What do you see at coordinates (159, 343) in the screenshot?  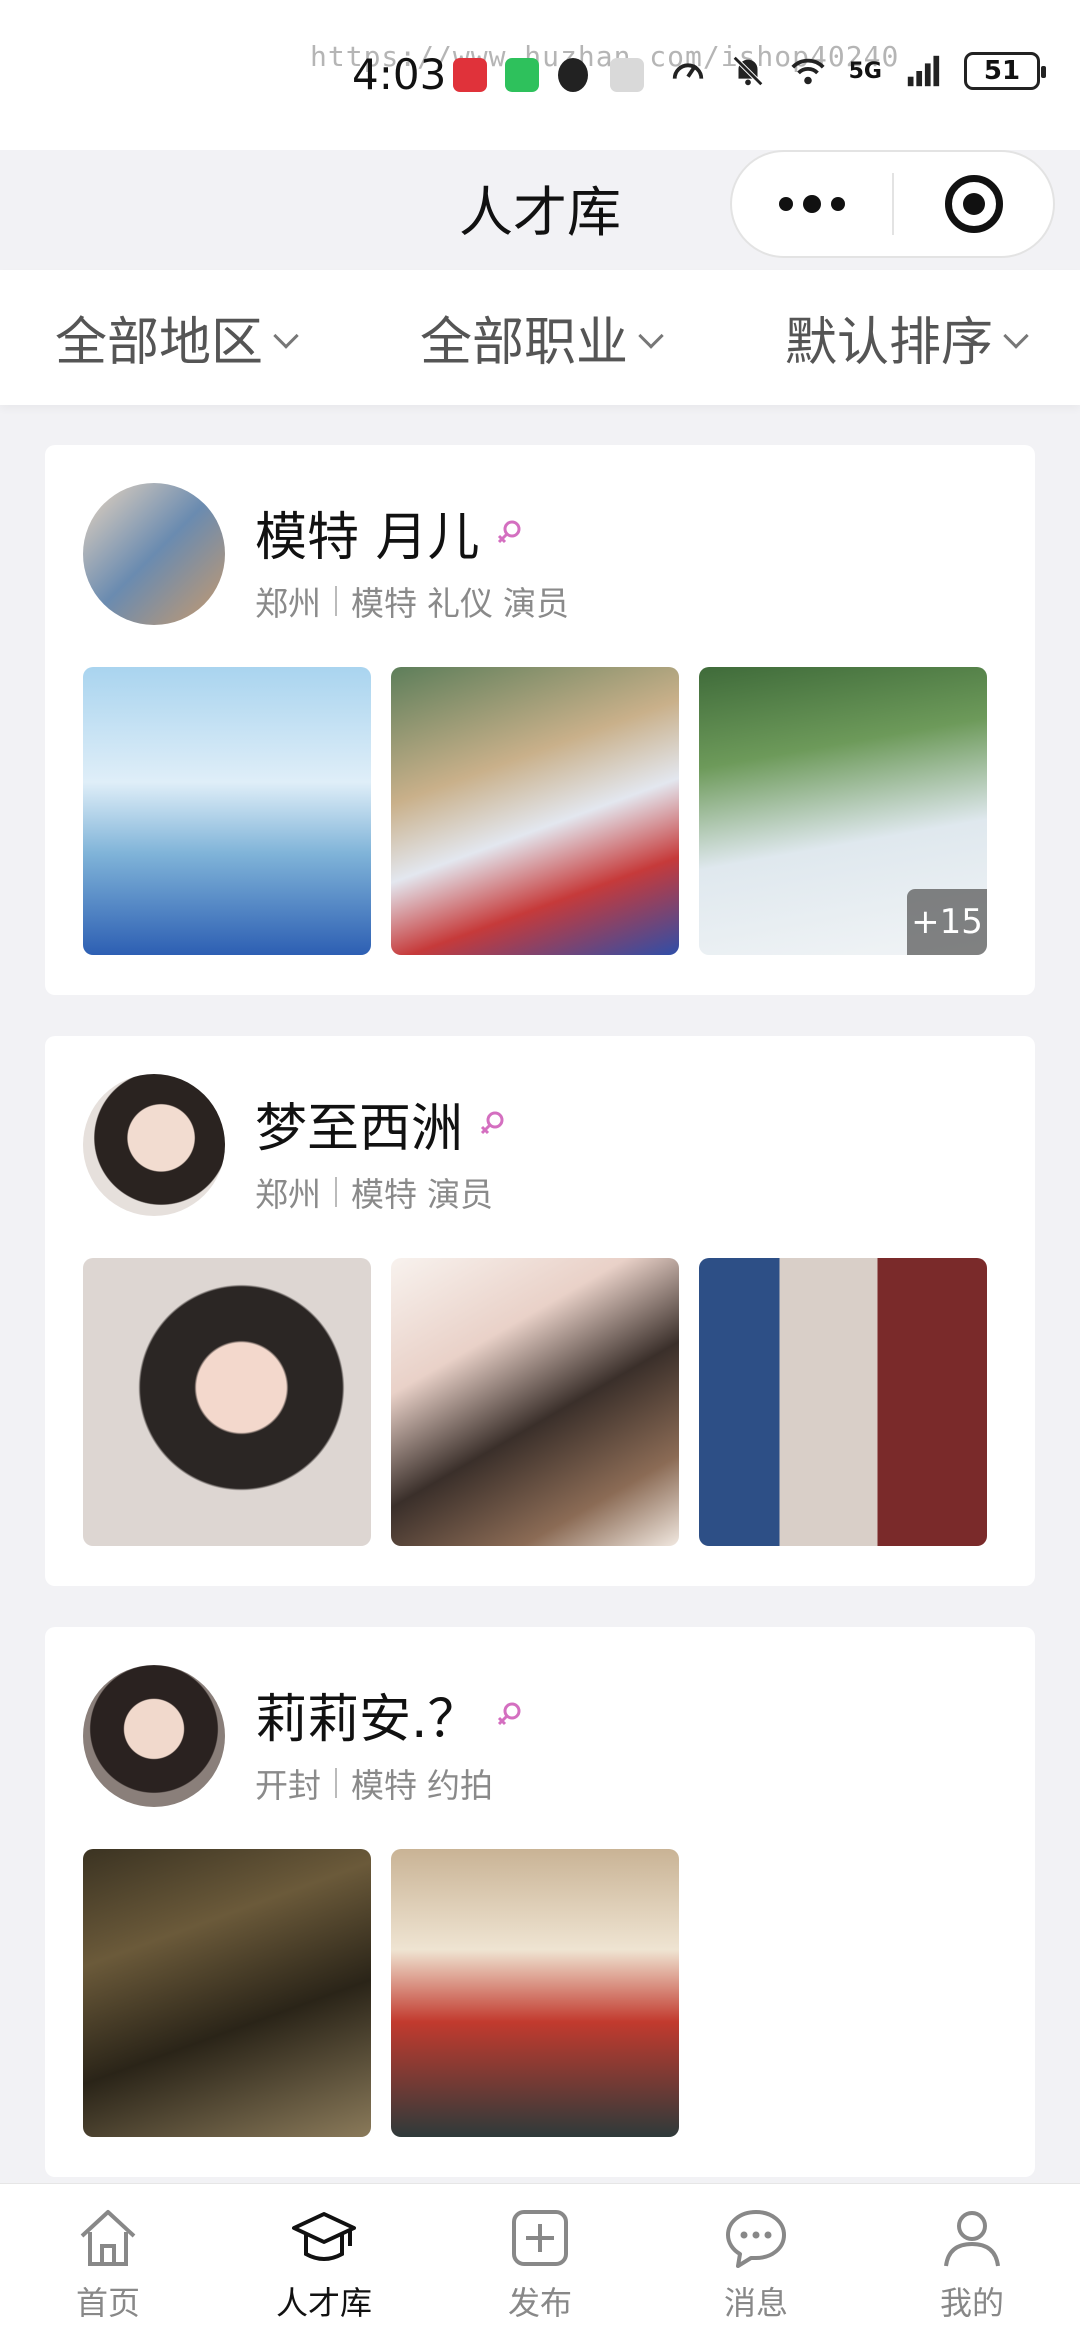 I see `filter-region-label: 全部地区` at bounding box center [159, 343].